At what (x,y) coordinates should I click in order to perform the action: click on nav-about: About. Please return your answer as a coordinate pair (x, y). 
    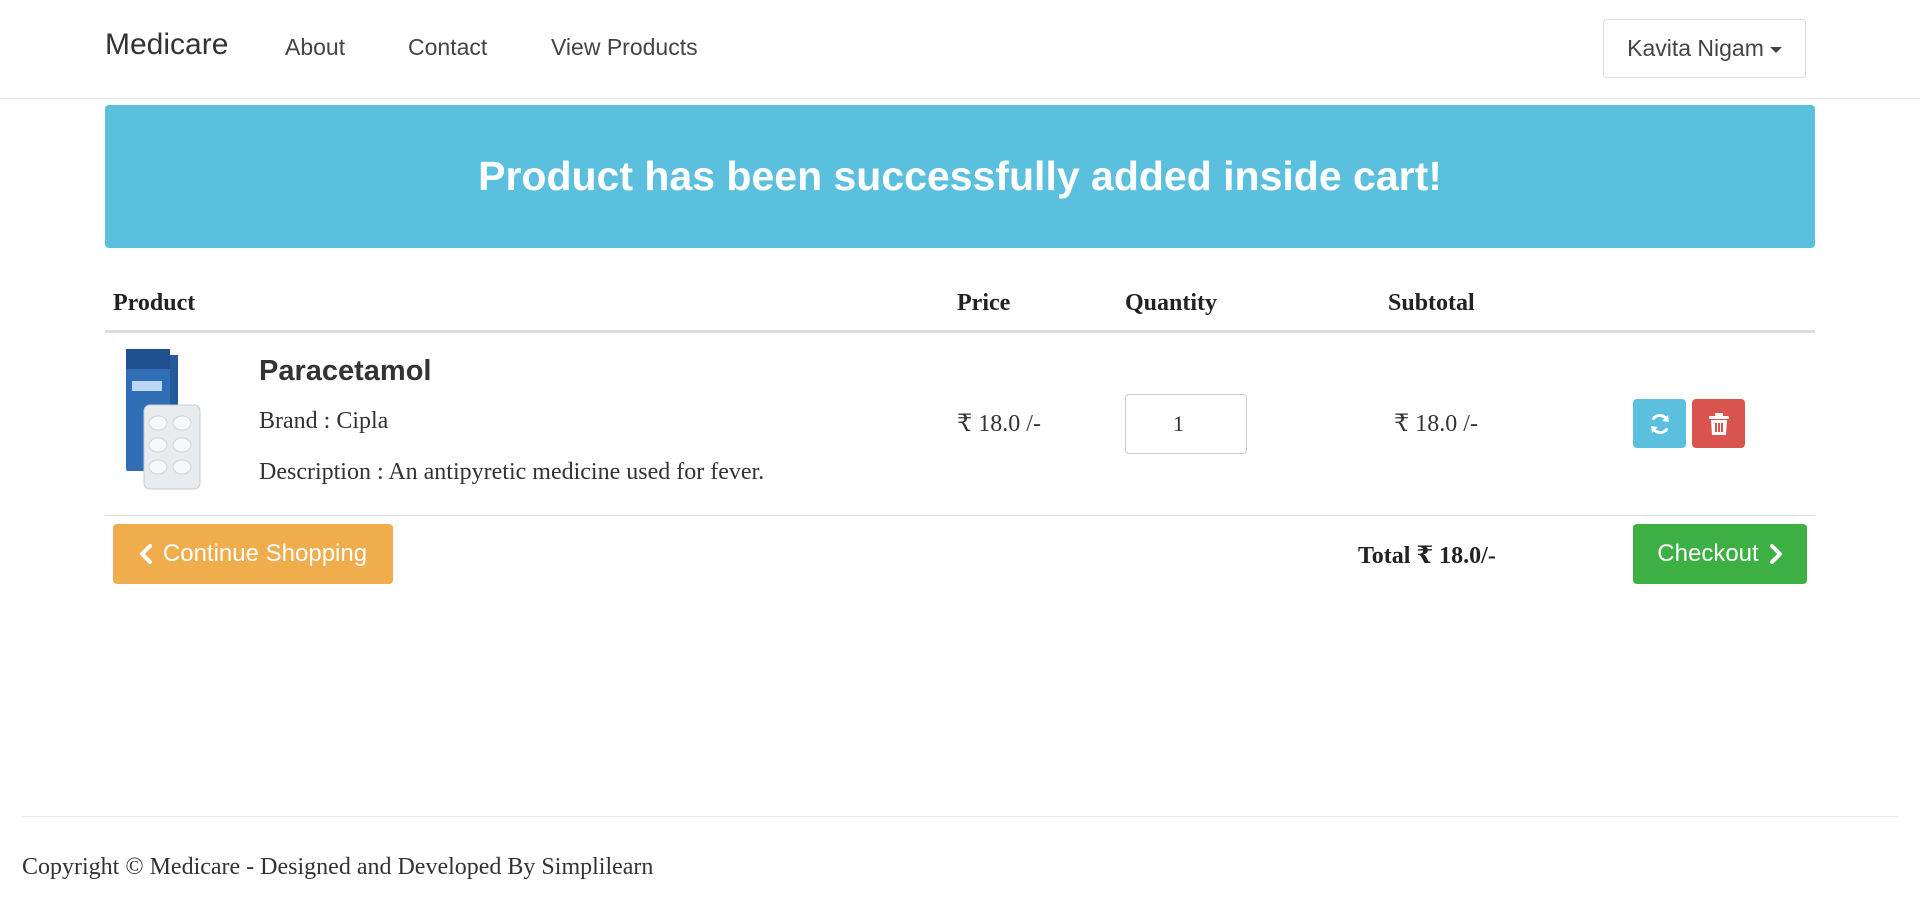
    Looking at the image, I should click on (315, 47).